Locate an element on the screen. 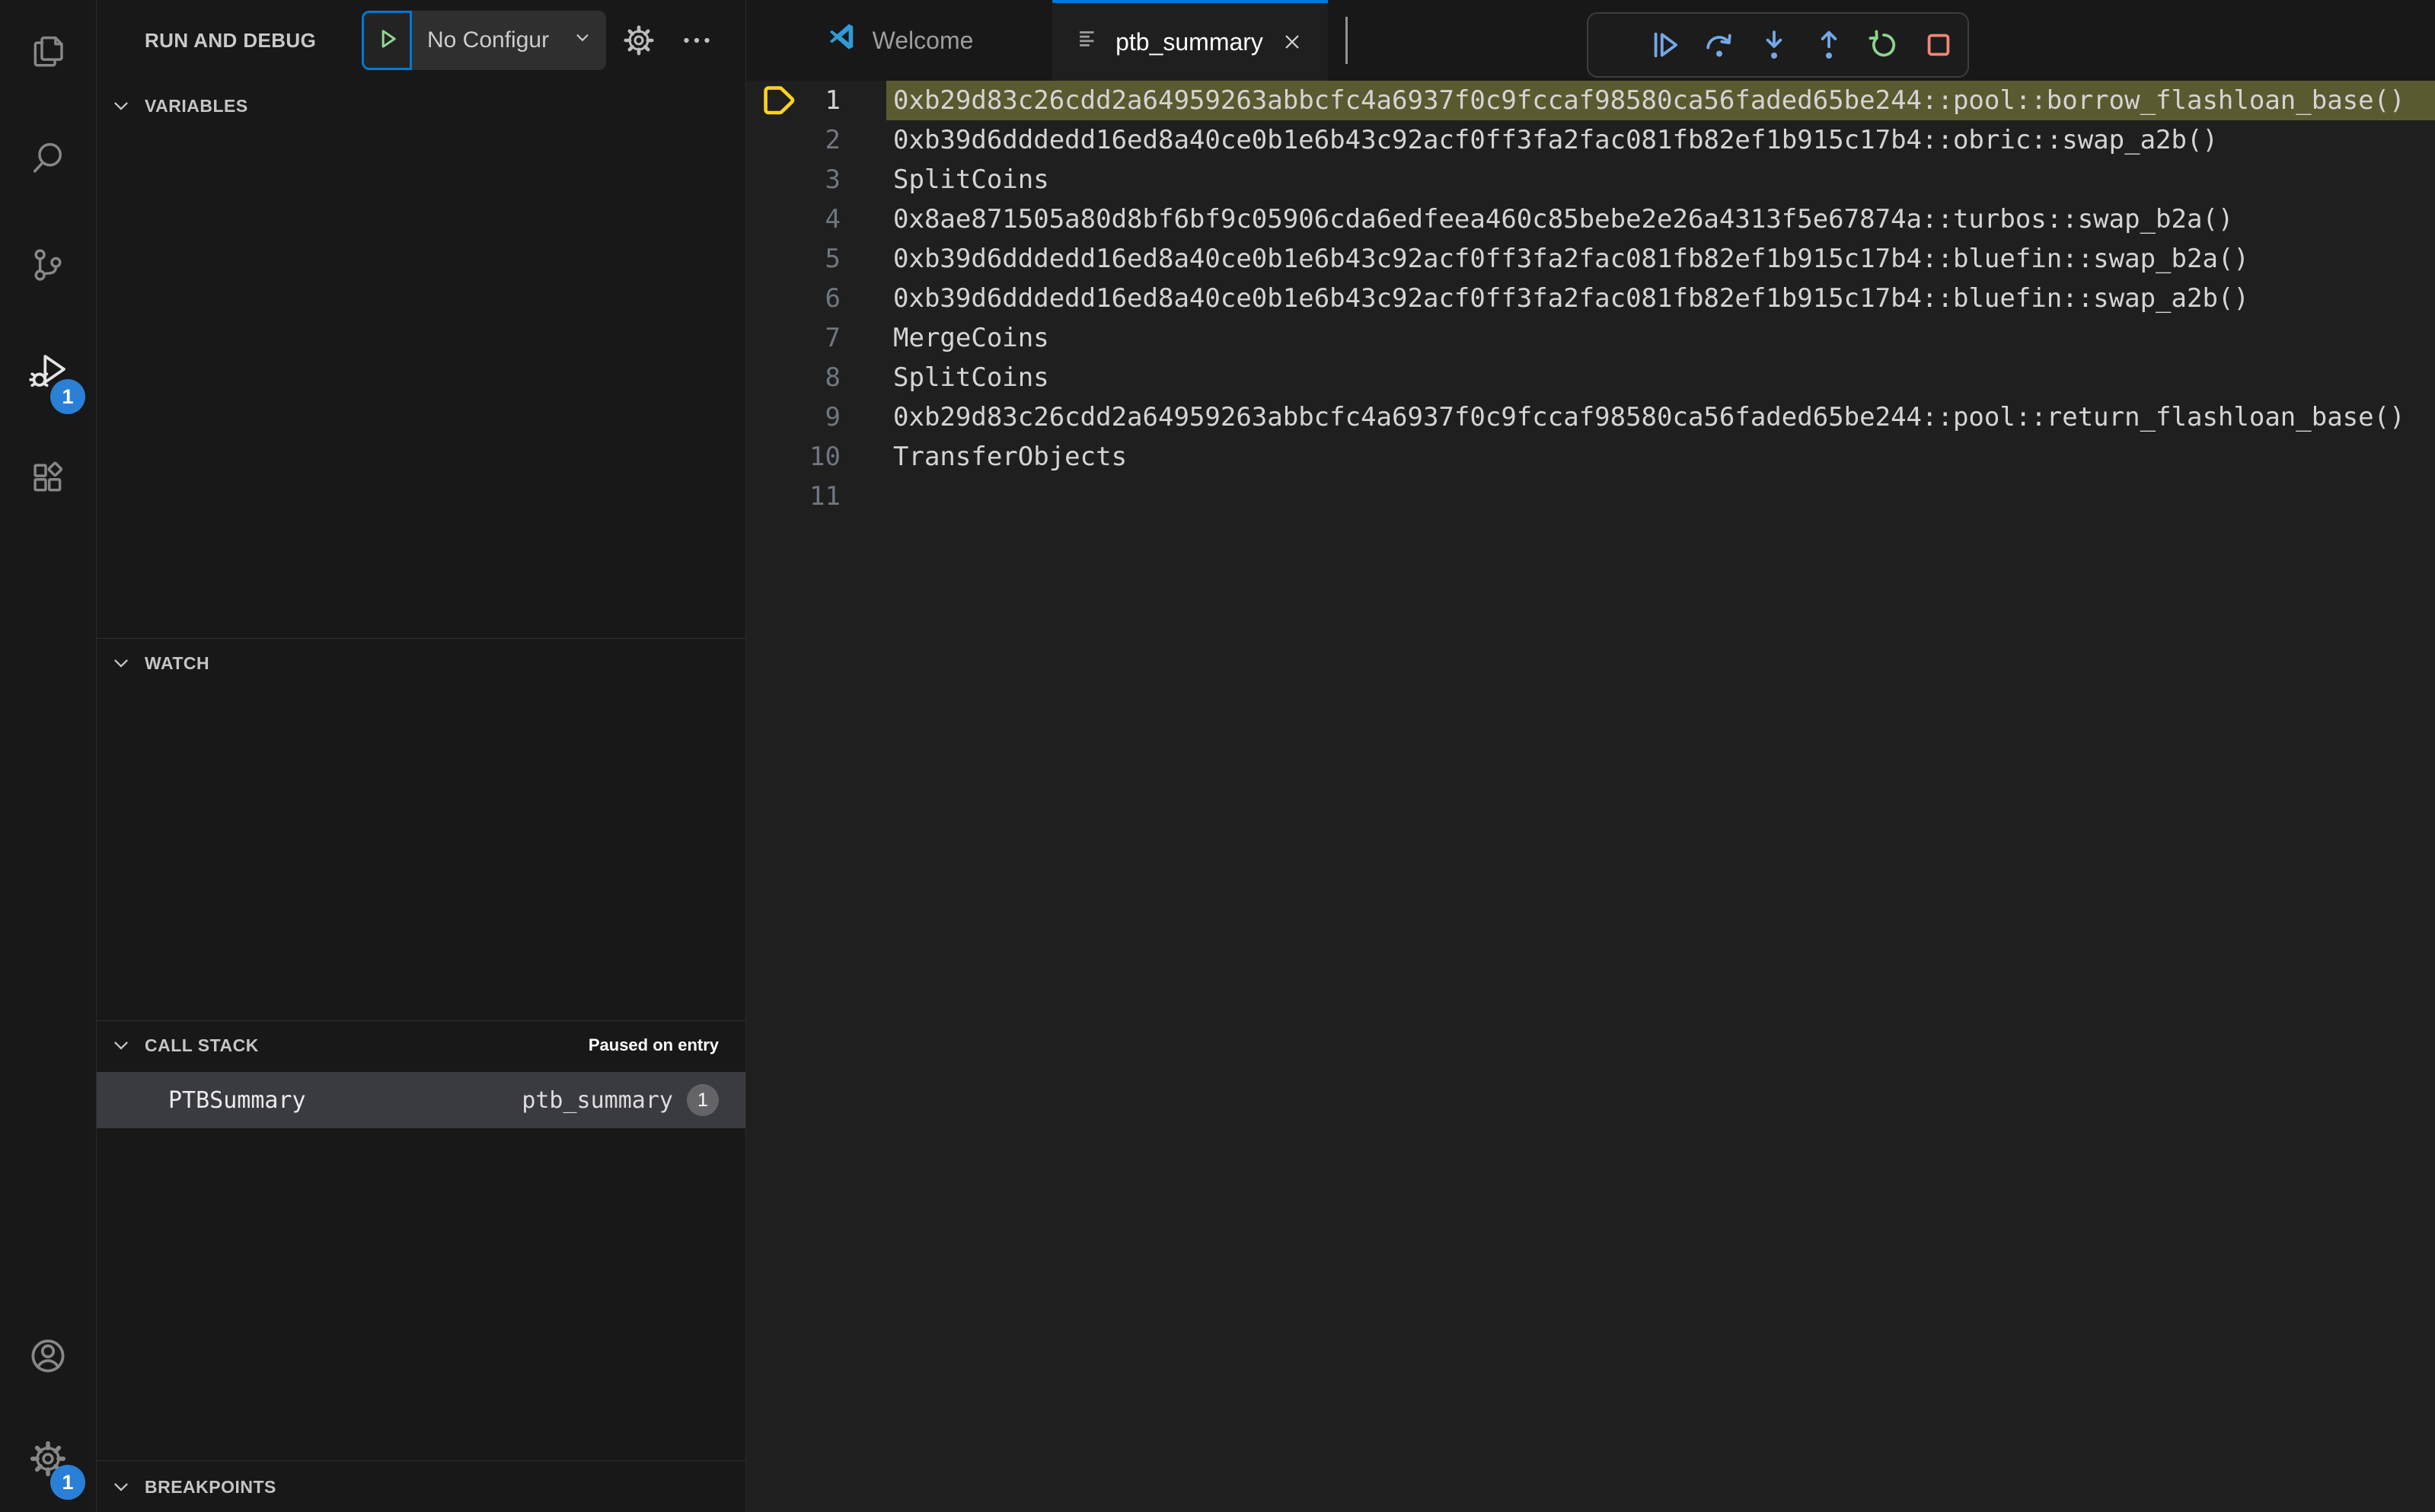 The width and height of the screenshot is (2435, 1512). paused-status: Paused on entry is located at coordinates (653, 1044).